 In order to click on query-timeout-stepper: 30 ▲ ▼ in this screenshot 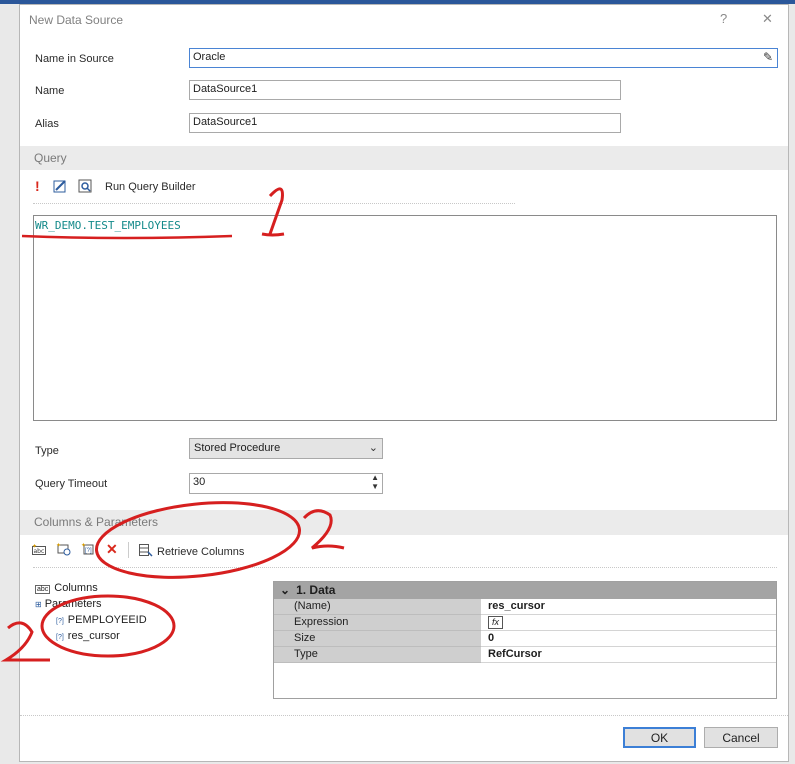, I will do `click(286, 483)`.